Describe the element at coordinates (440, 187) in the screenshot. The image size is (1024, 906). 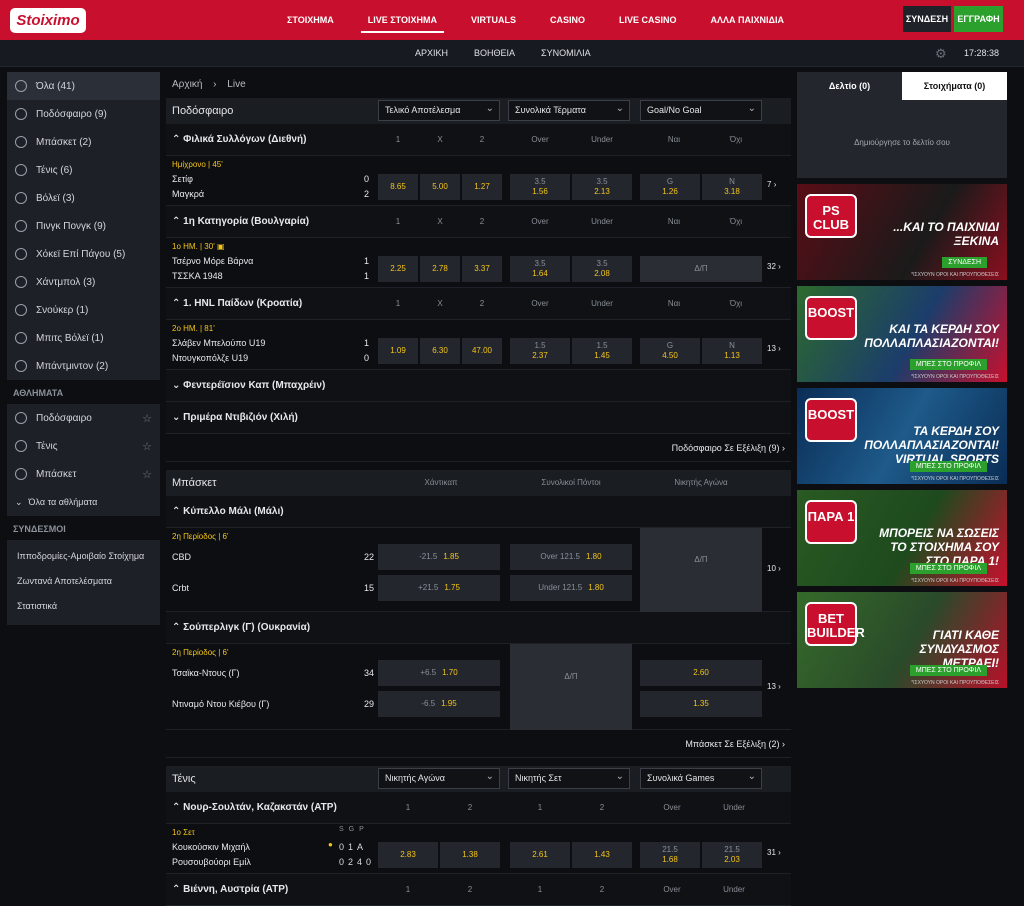
I see `odd-x: 5.00` at that location.